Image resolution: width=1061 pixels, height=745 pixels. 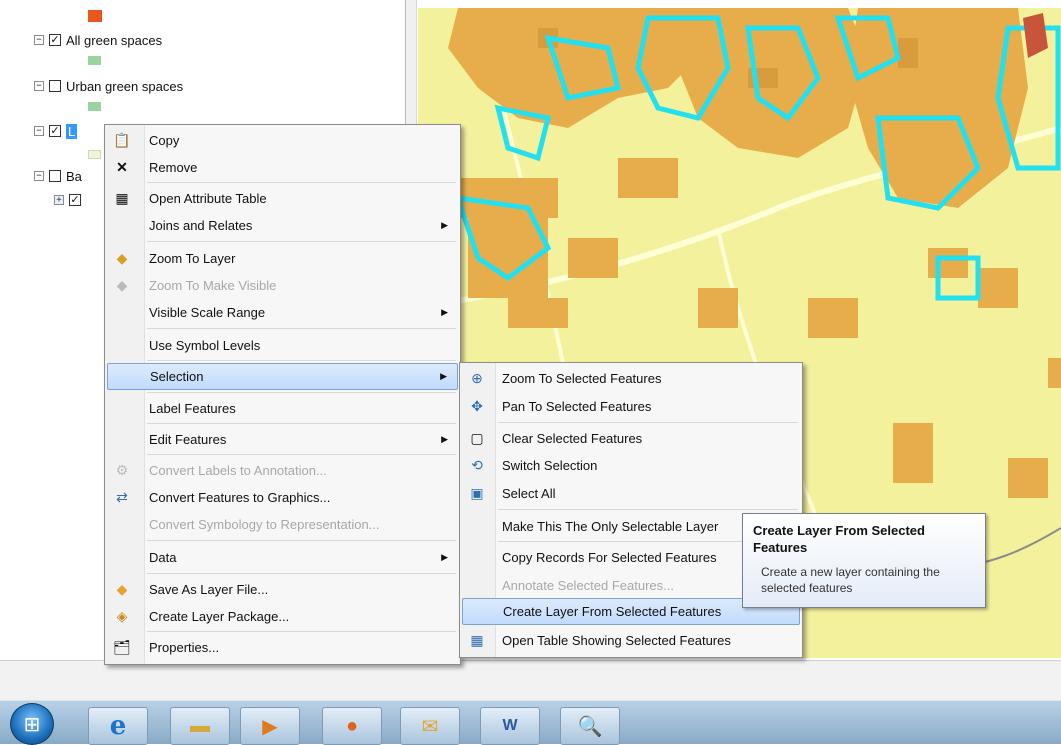 I want to click on zoom-to-layer-icon: ◆, so click(x=122, y=258).